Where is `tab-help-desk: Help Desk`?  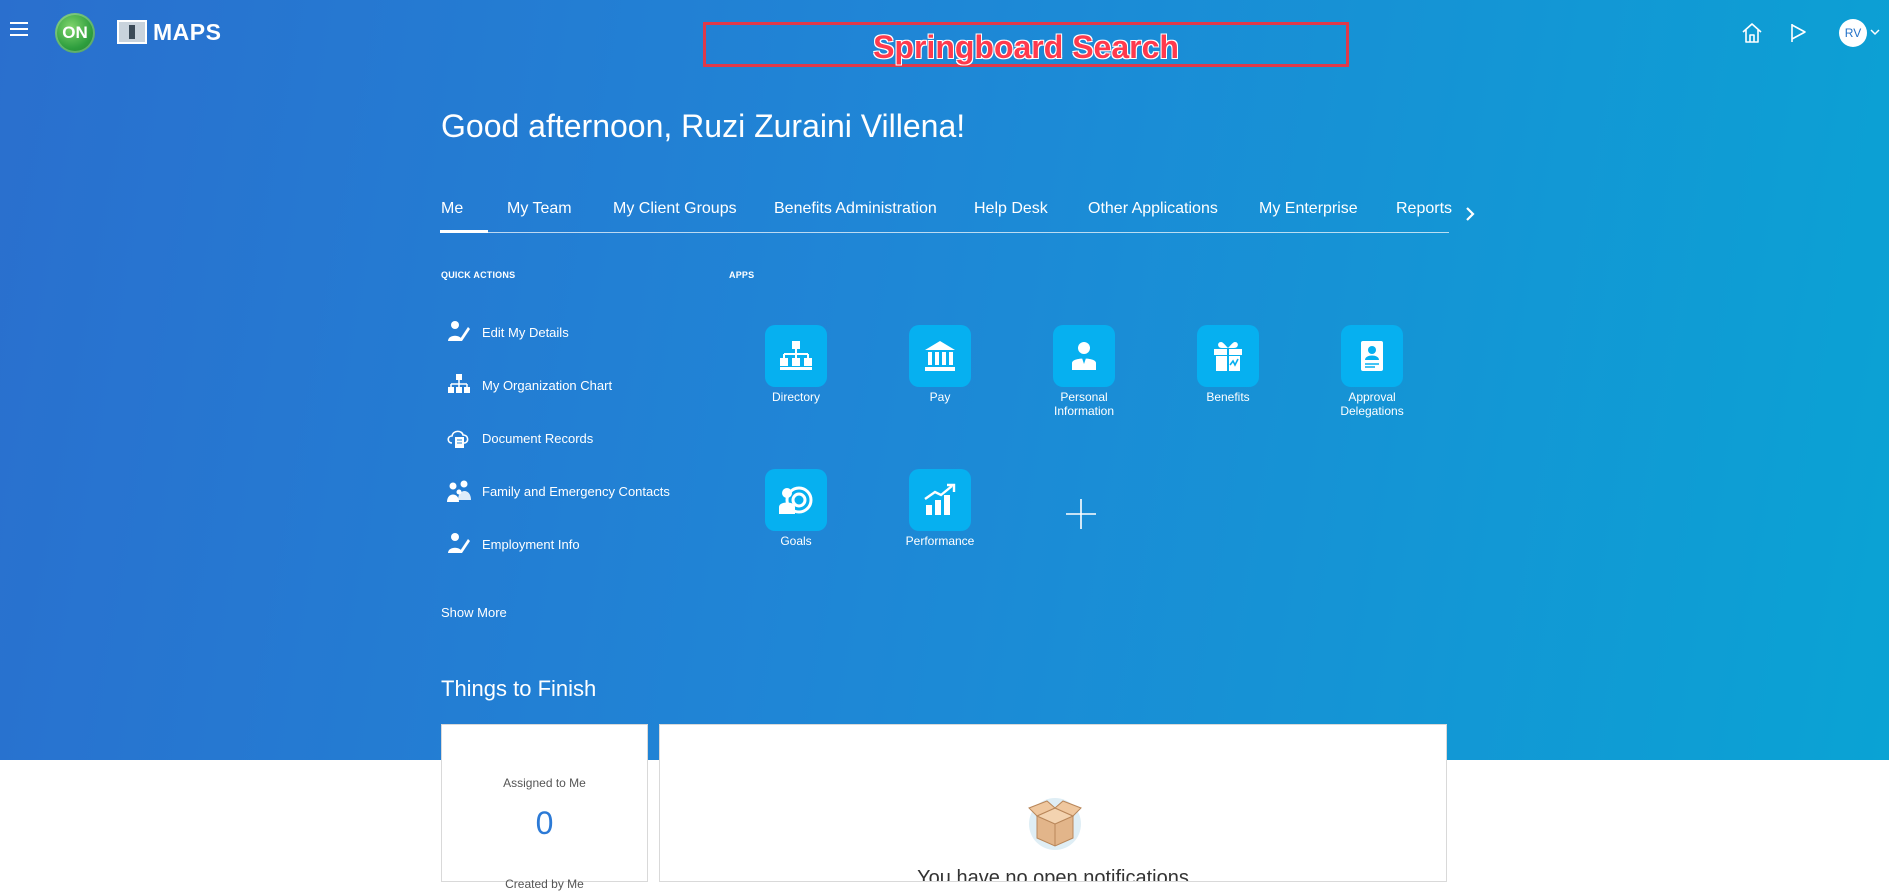 tab-help-desk: Help Desk is located at coordinates (1011, 209).